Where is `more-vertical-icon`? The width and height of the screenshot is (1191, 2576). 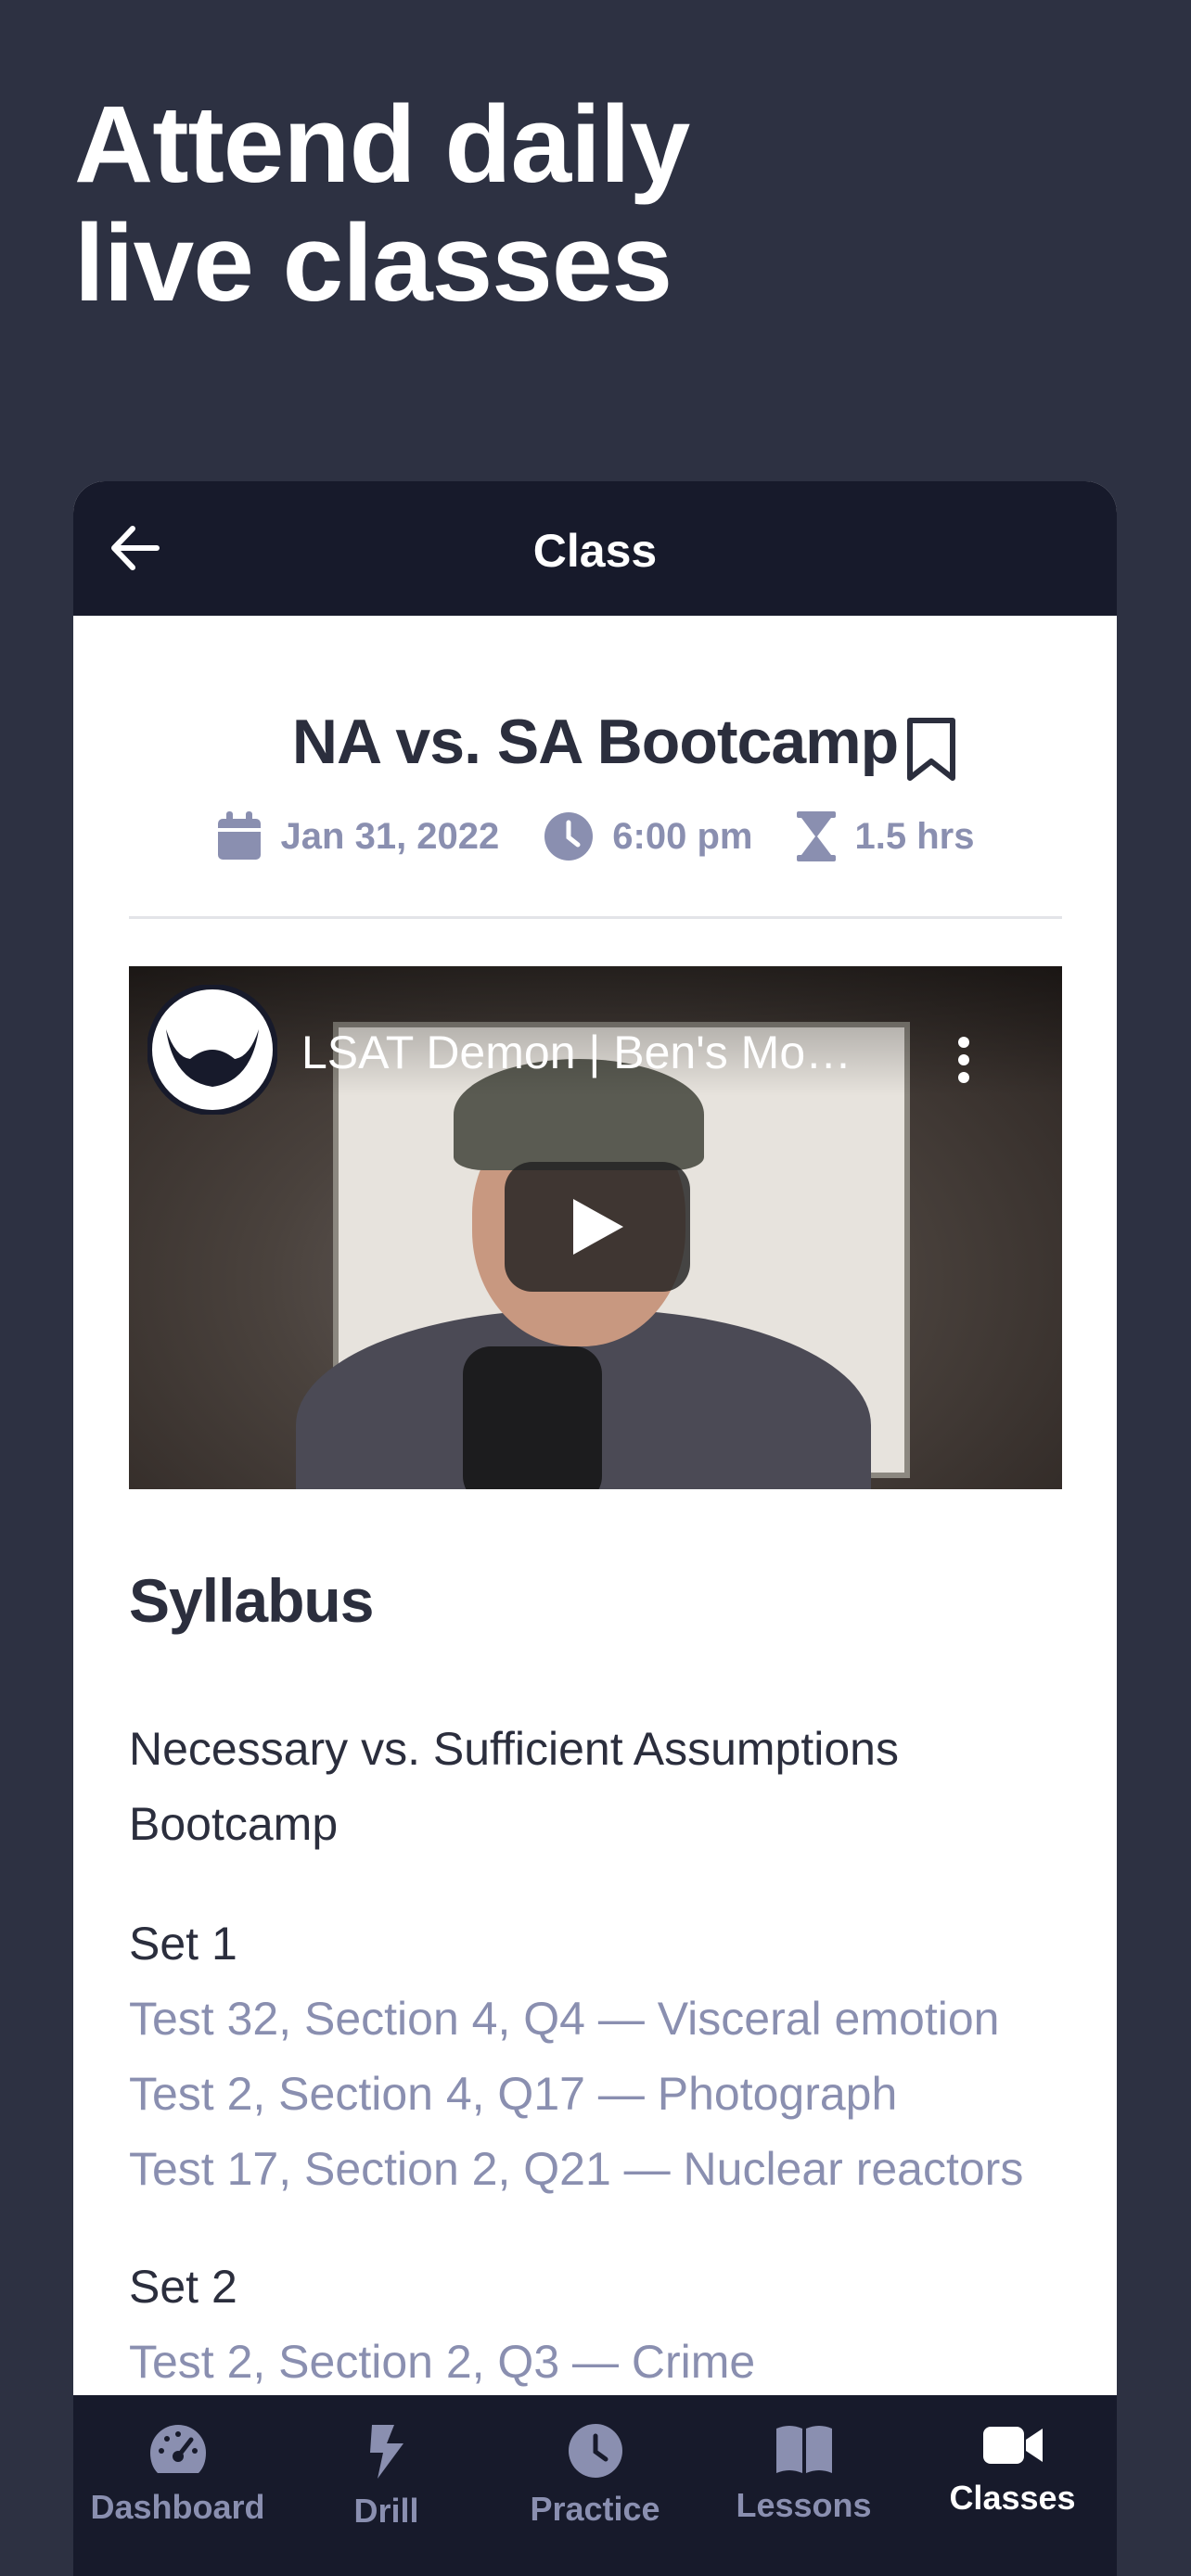
more-vertical-icon is located at coordinates (963, 1060).